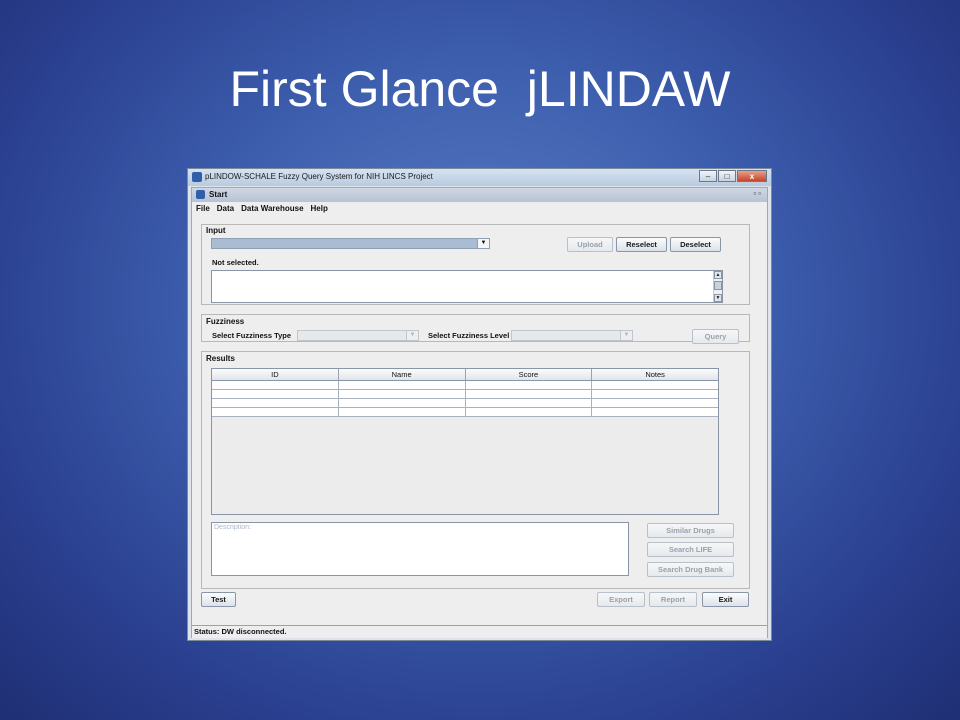  I want to click on menu-bar: File Data Data Warehouse Help, so click(479, 208).